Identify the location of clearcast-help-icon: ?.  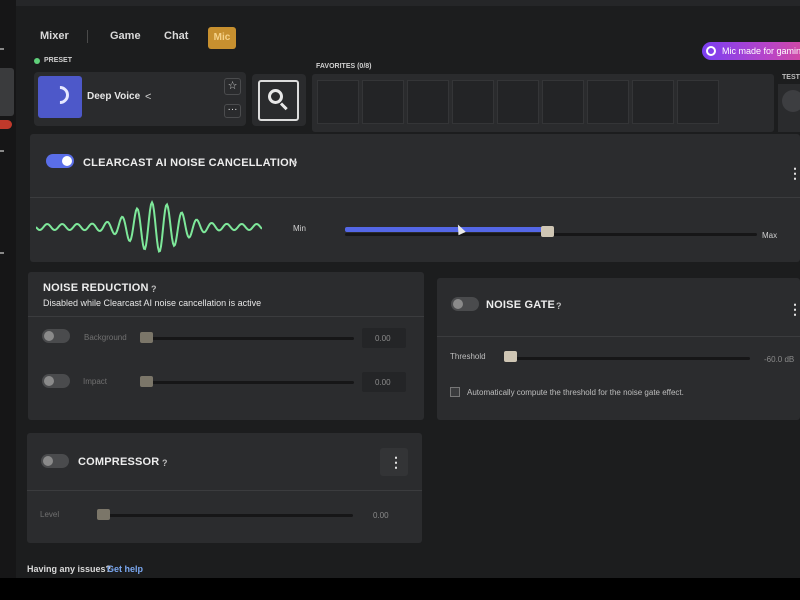
(295, 164).